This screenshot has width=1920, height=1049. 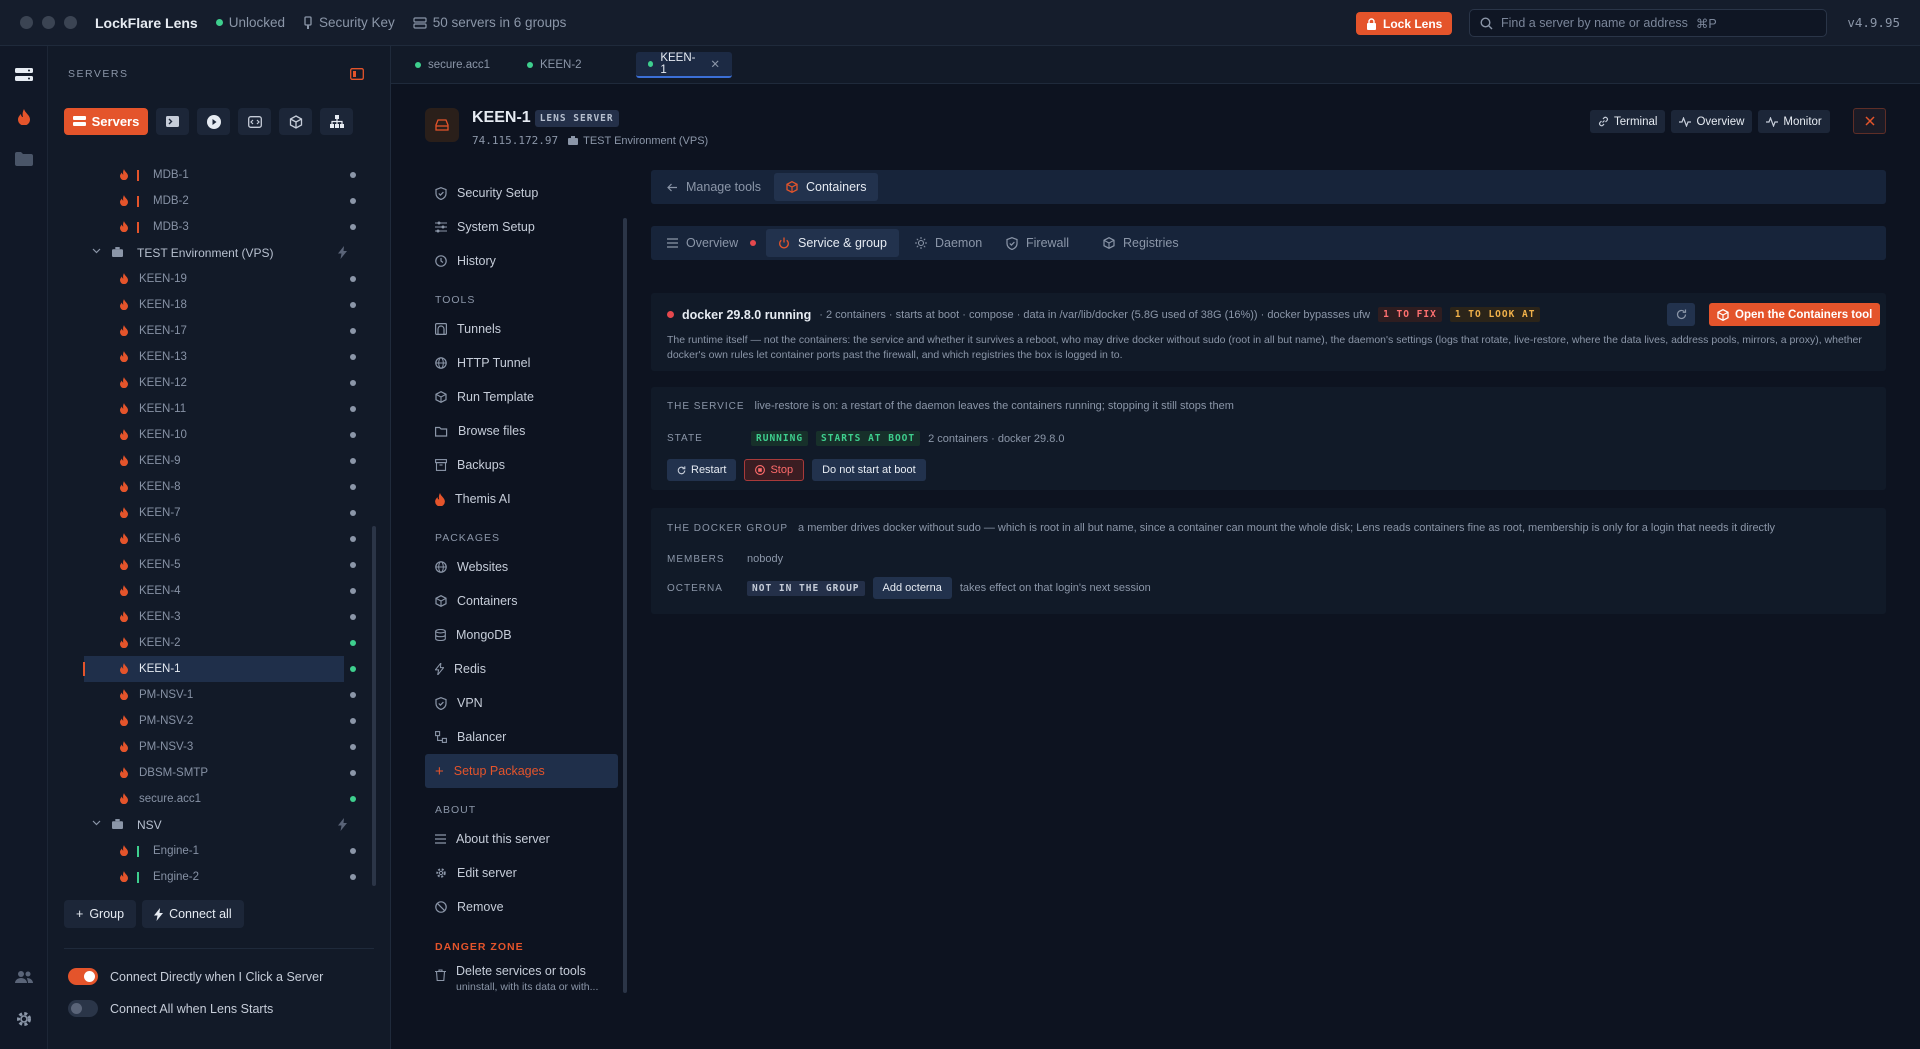 What do you see at coordinates (1495, 314) in the screenshot?
I see `to-look-badge: 1 TO LOOK AT` at bounding box center [1495, 314].